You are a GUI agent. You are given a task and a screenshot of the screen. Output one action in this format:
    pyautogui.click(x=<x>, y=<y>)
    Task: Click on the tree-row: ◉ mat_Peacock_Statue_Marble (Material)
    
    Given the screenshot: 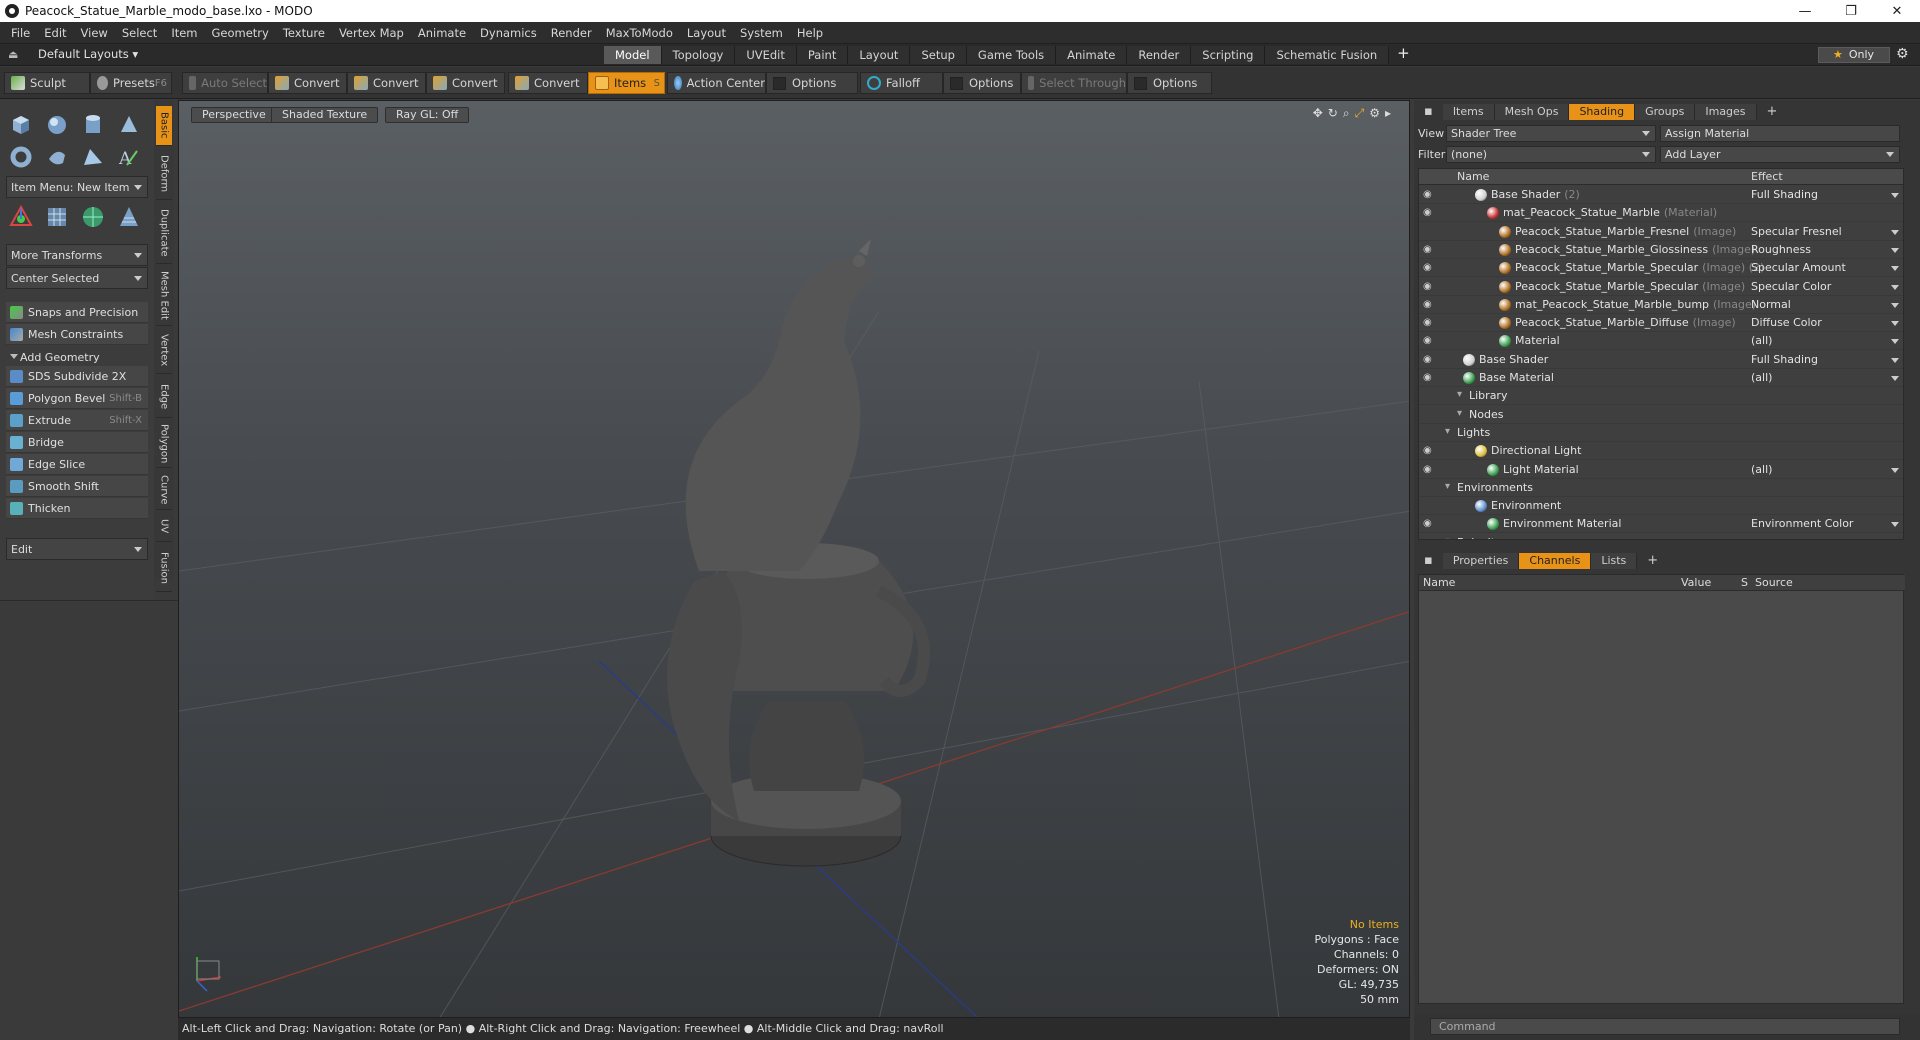 What is the action you would take?
    pyautogui.click(x=1661, y=213)
    